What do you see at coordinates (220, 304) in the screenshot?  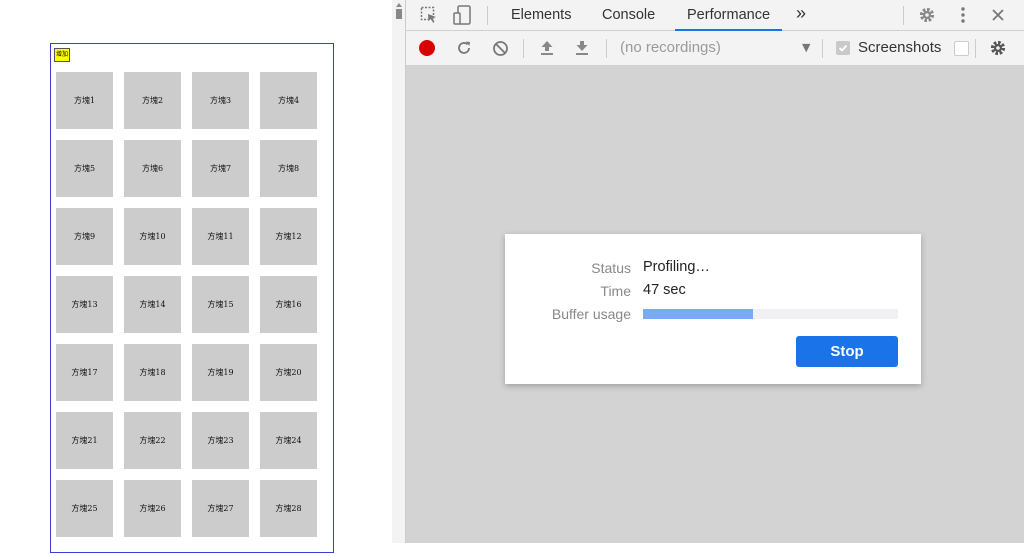 I see `grid-box: 方塊15` at bounding box center [220, 304].